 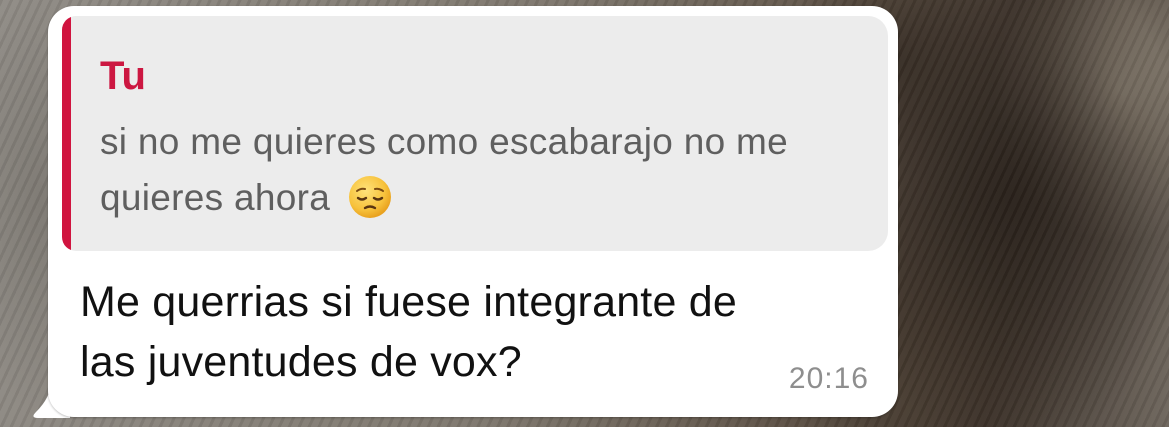 I want to click on message-timestamp: 20:16, so click(x=828, y=378).